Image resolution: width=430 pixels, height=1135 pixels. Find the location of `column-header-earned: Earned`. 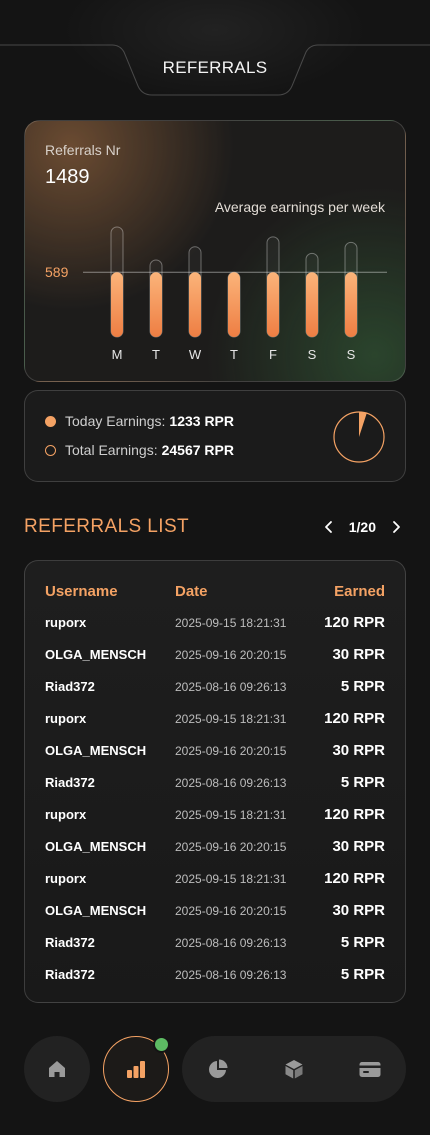

column-header-earned: Earned is located at coordinates (359, 591).